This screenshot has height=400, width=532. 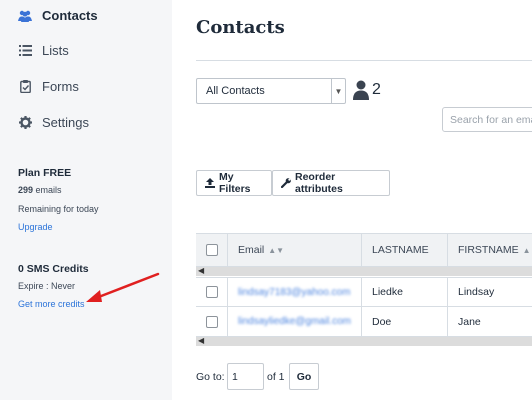 What do you see at coordinates (382, 321) in the screenshot?
I see `row-lastname-value: Doe` at bounding box center [382, 321].